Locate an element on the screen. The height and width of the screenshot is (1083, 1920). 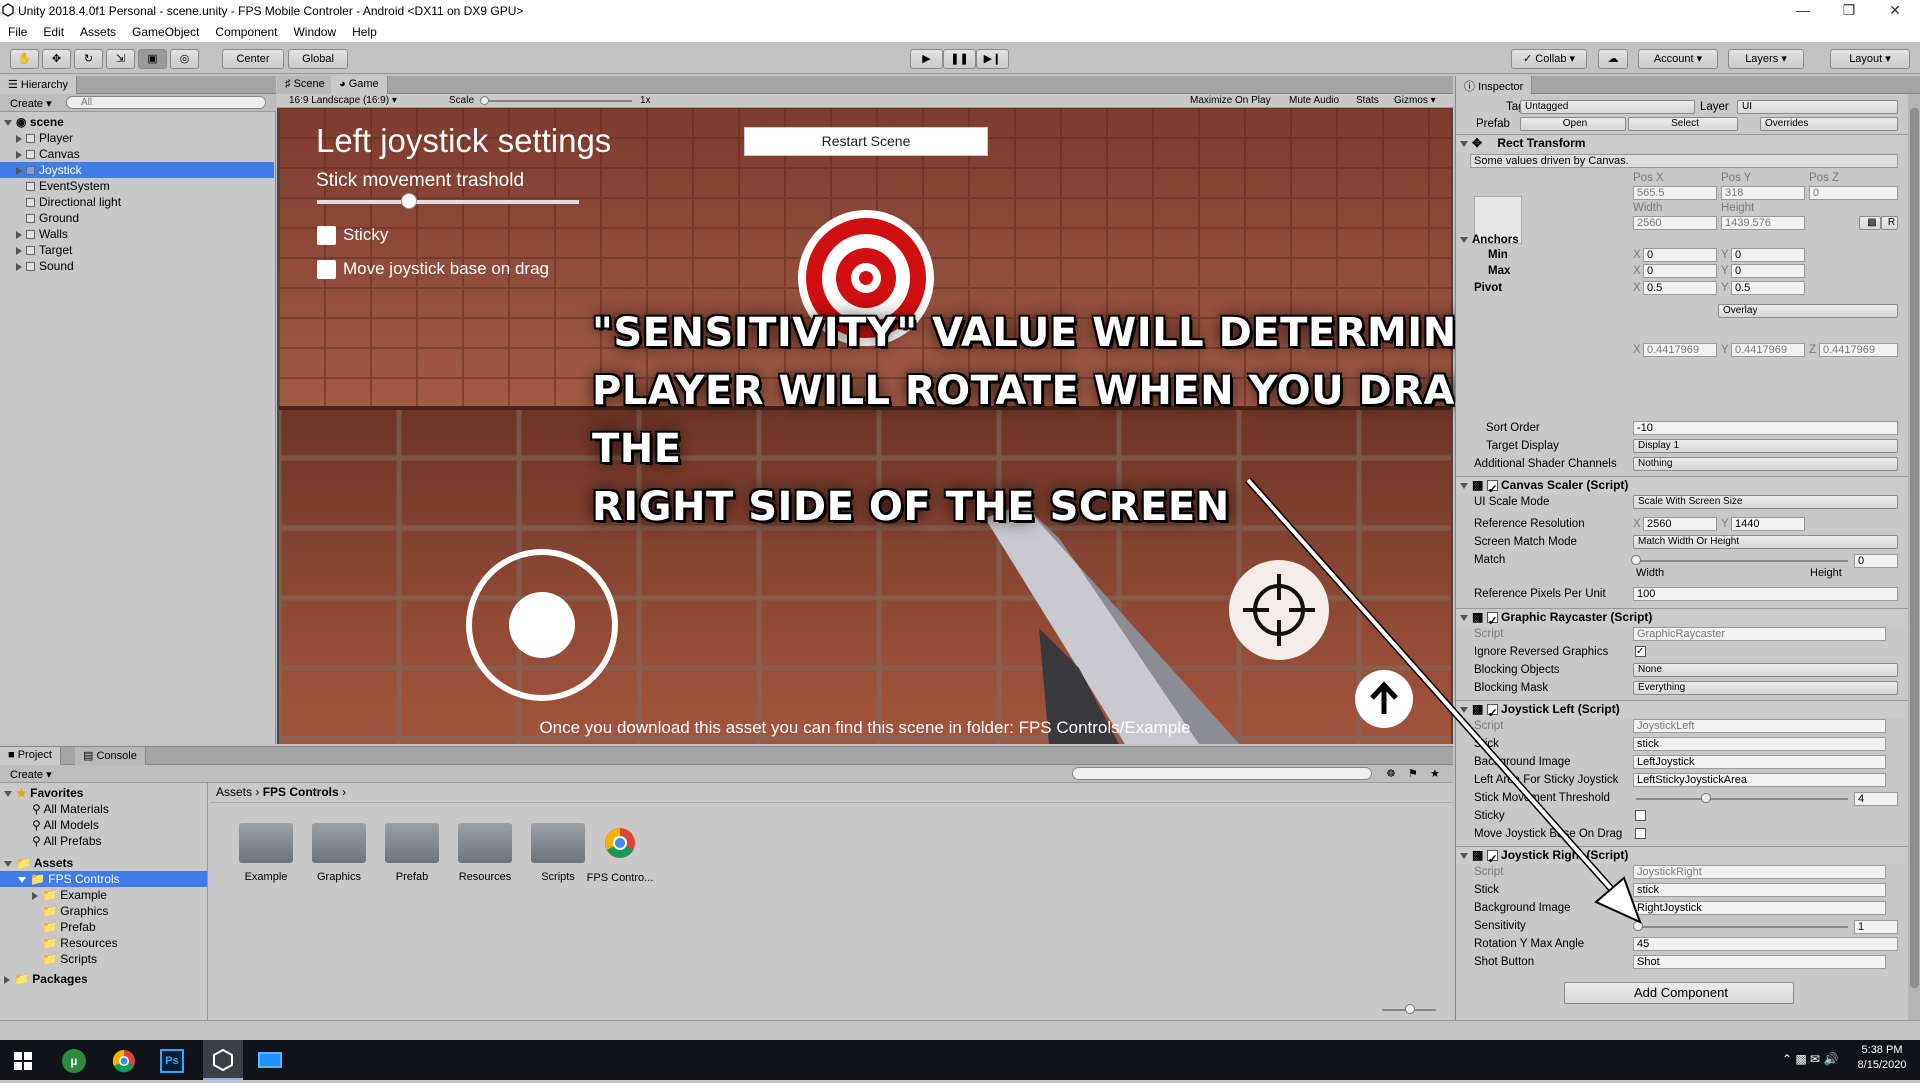
mute-audio-toggle: Mute Audio is located at coordinates (1314, 100).